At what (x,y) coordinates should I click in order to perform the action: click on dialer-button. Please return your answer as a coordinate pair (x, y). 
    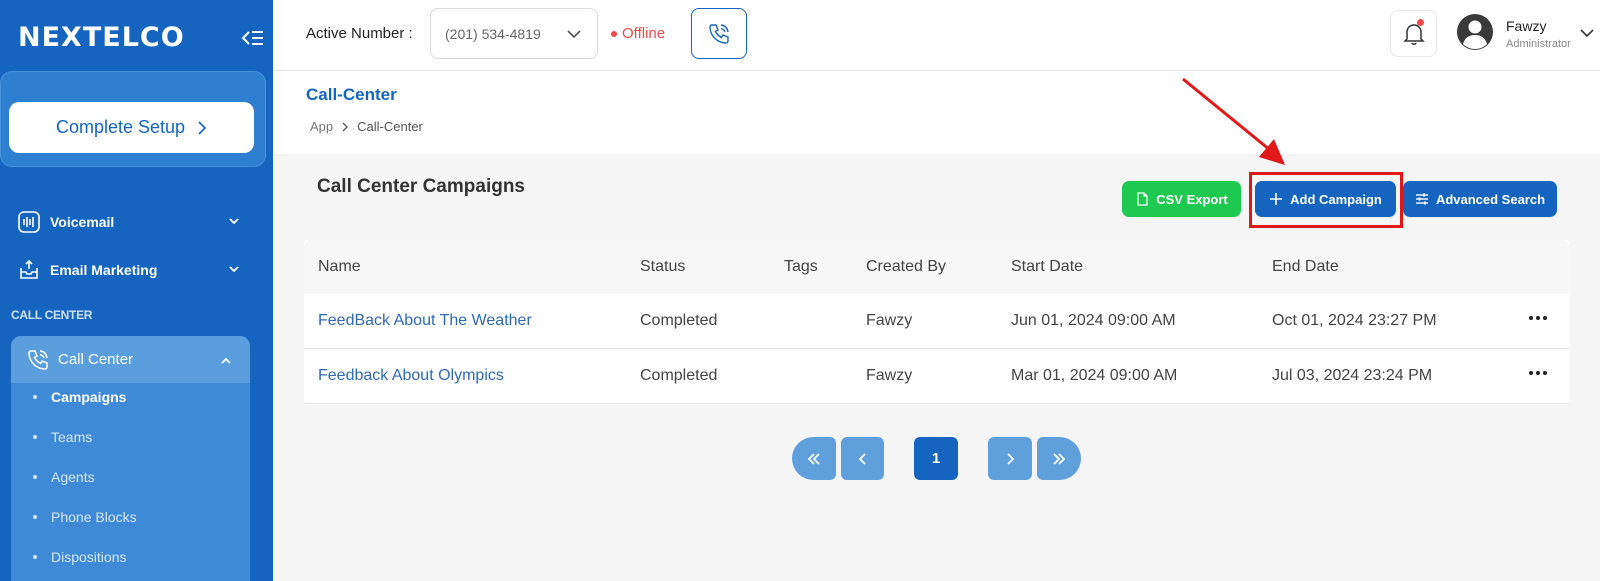
    Looking at the image, I should click on (719, 33).